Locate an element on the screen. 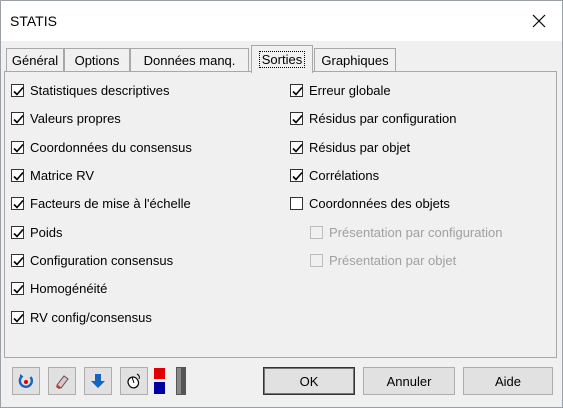 The height and width of the screenshot is (408, 563). option-facteurs-mise-echelle: Facteurs de mise à l'échelle is located at coordinates (101, 203).